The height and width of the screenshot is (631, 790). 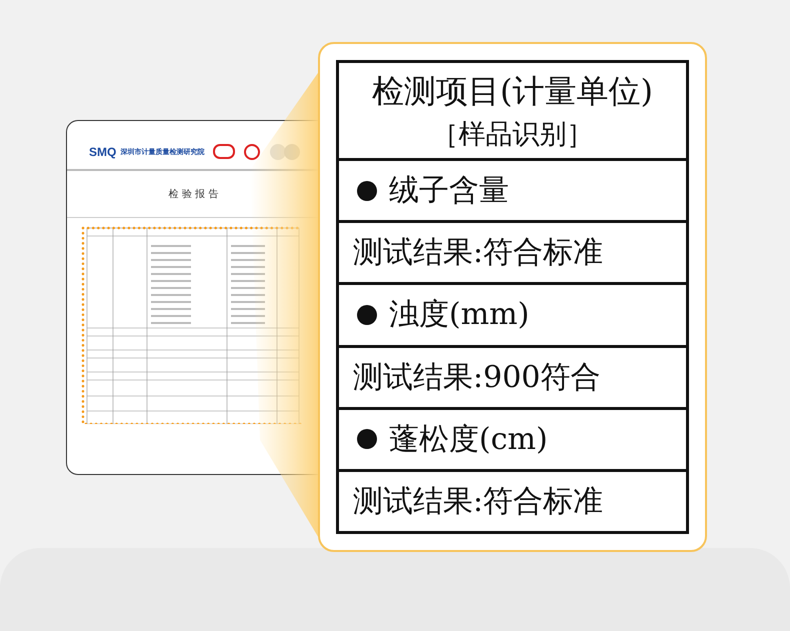 I want to click on test-item: 蓬松度(cm), so click(x=468, y=439).